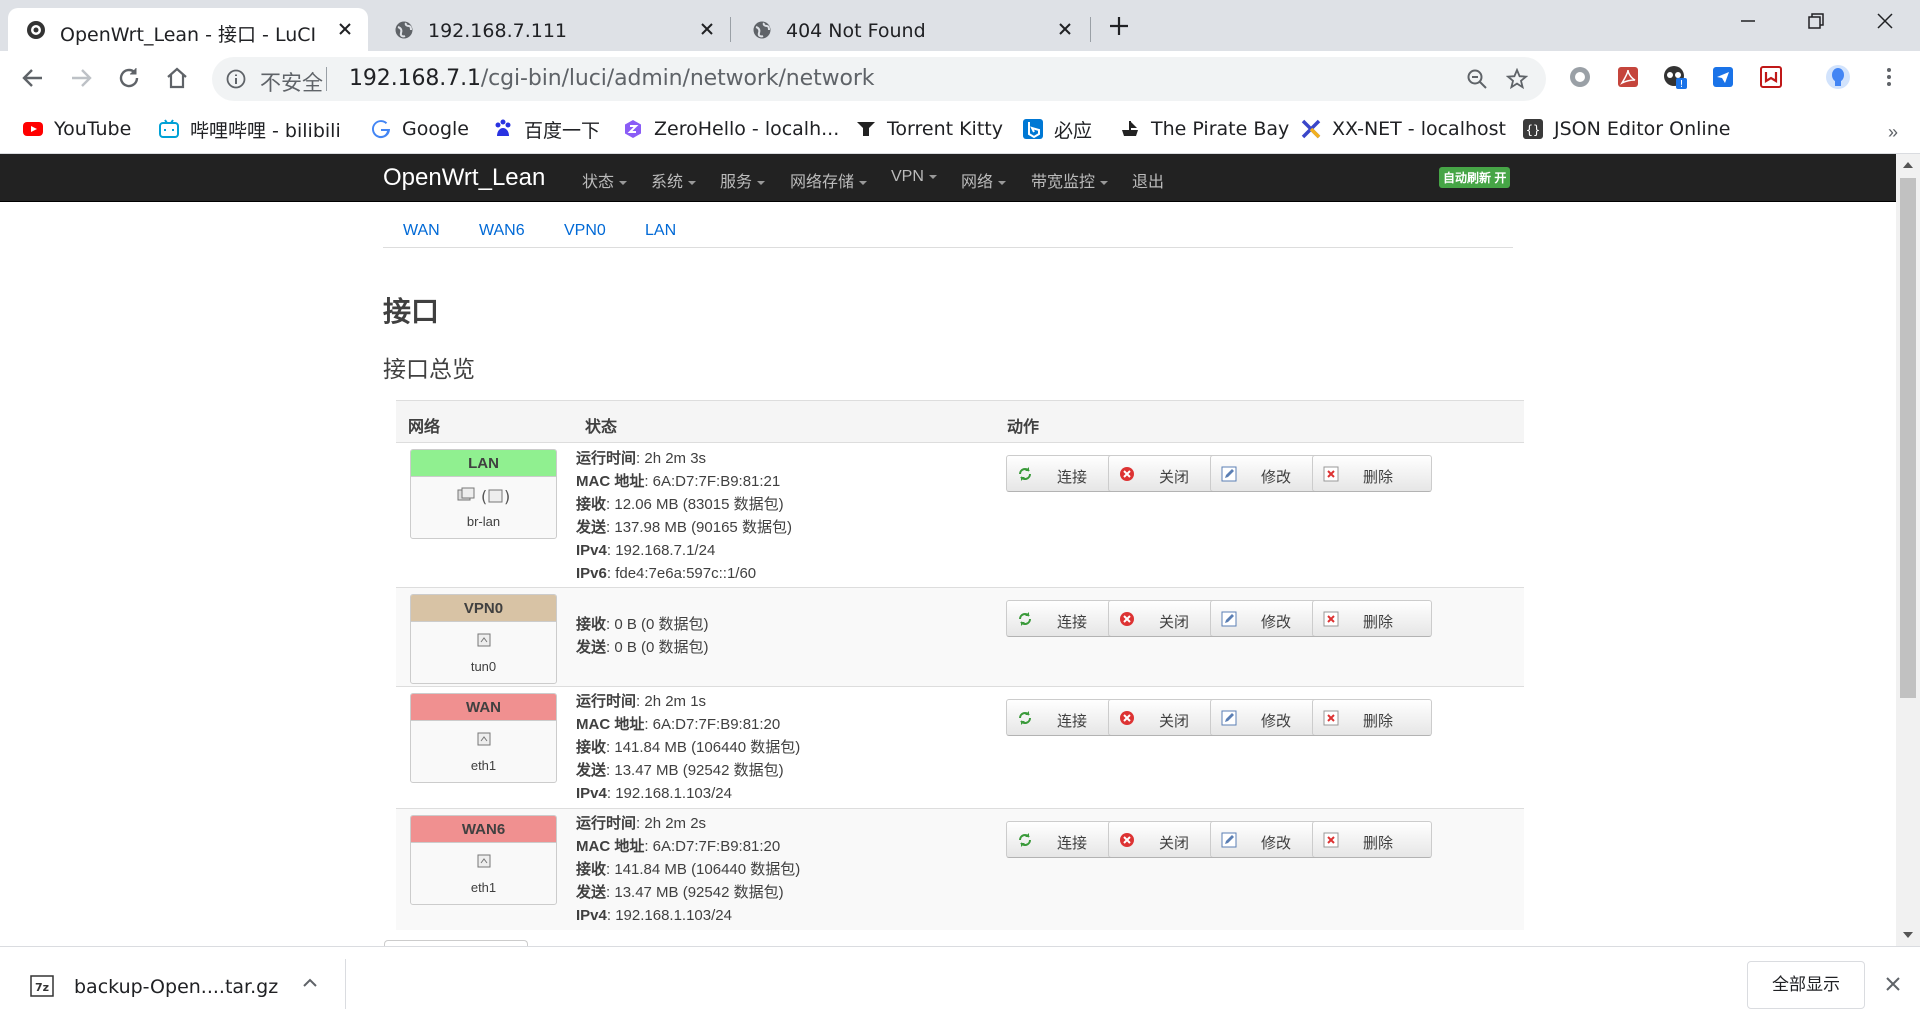  I want to click on bookmark-label: 哔哩哔哩 - bilibili, so click(265, 130).